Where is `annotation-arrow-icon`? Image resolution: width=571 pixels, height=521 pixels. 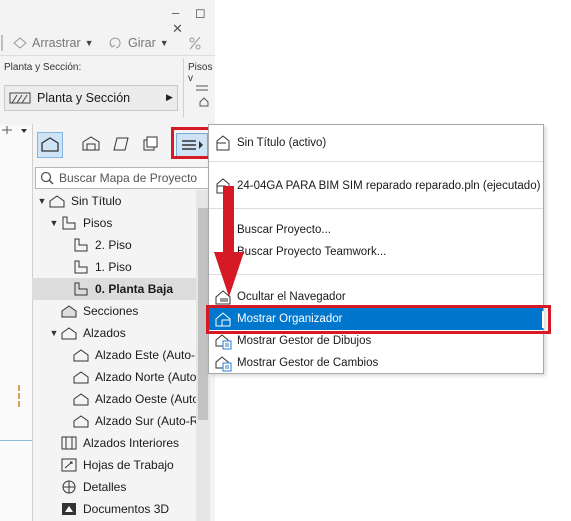
annotation-arrow-icon is located at coordinates (229, 274).